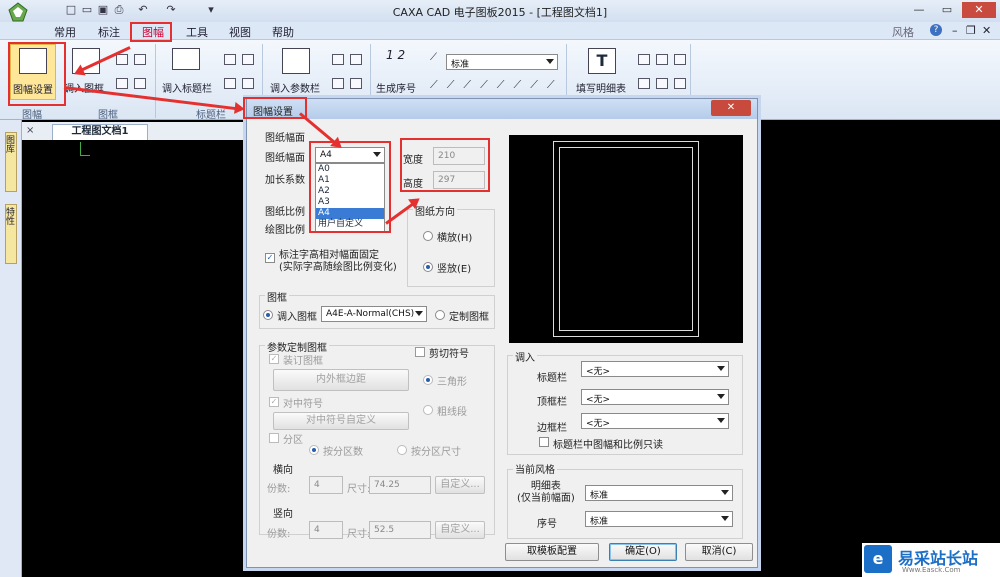 The width and height of the screenshot is (1000, 577). I want to click on landscape-radio, so click(428, 236).